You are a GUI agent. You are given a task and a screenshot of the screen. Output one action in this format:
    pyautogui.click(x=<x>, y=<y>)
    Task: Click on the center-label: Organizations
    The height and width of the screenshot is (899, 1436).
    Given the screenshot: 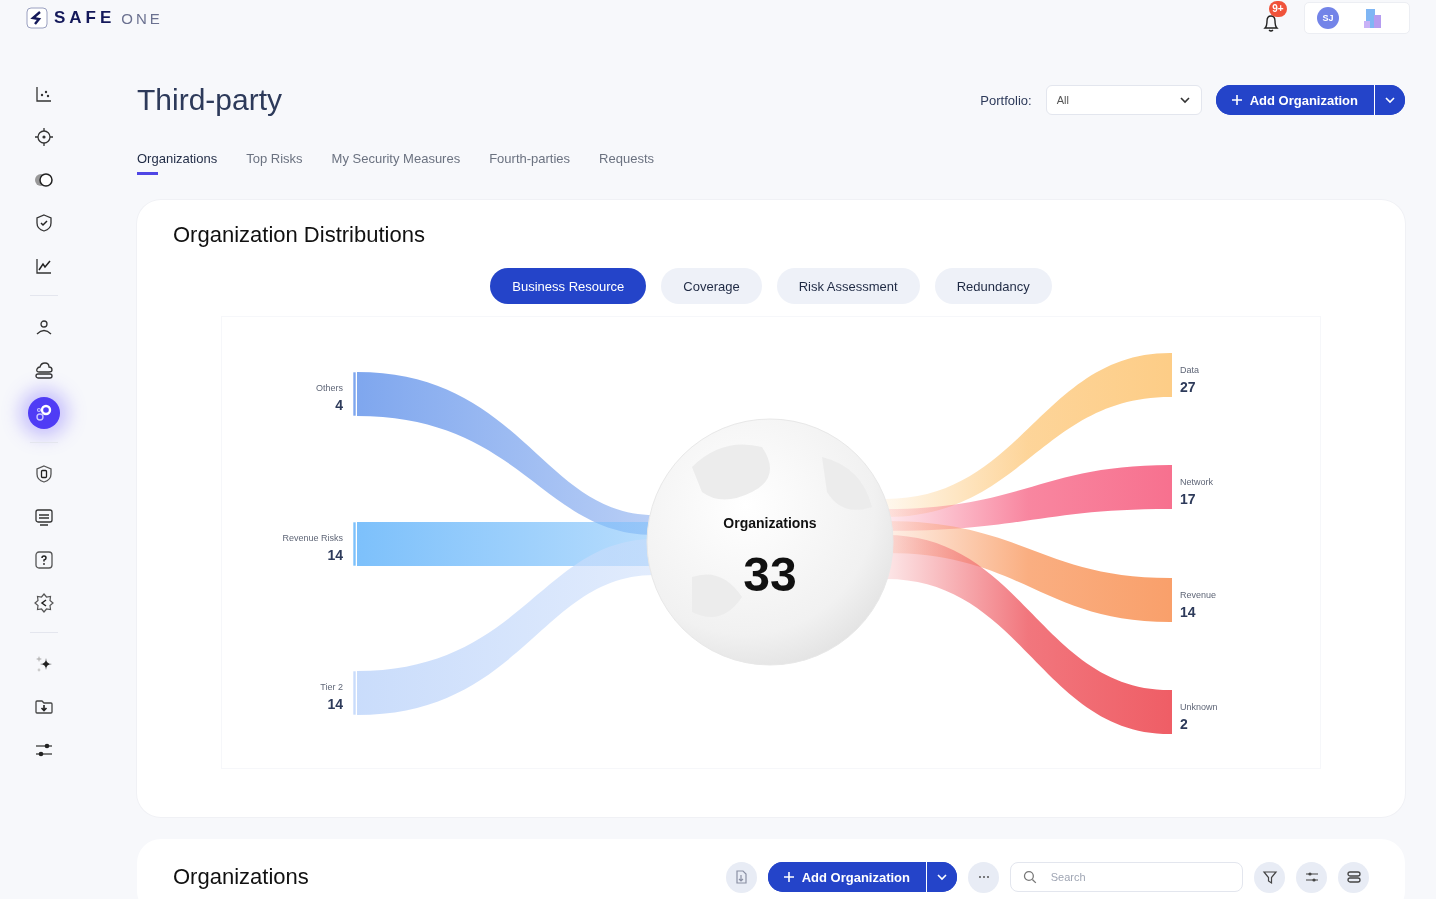 What is the action you would take?
    pyautogui.click(x=770, y=523)
    